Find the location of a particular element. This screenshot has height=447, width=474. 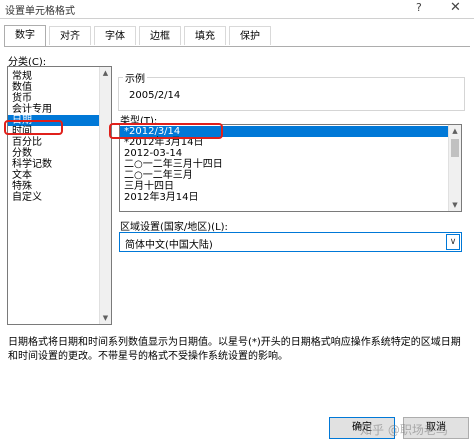

tab-border: 边框 is located at coordinates (160, 35).